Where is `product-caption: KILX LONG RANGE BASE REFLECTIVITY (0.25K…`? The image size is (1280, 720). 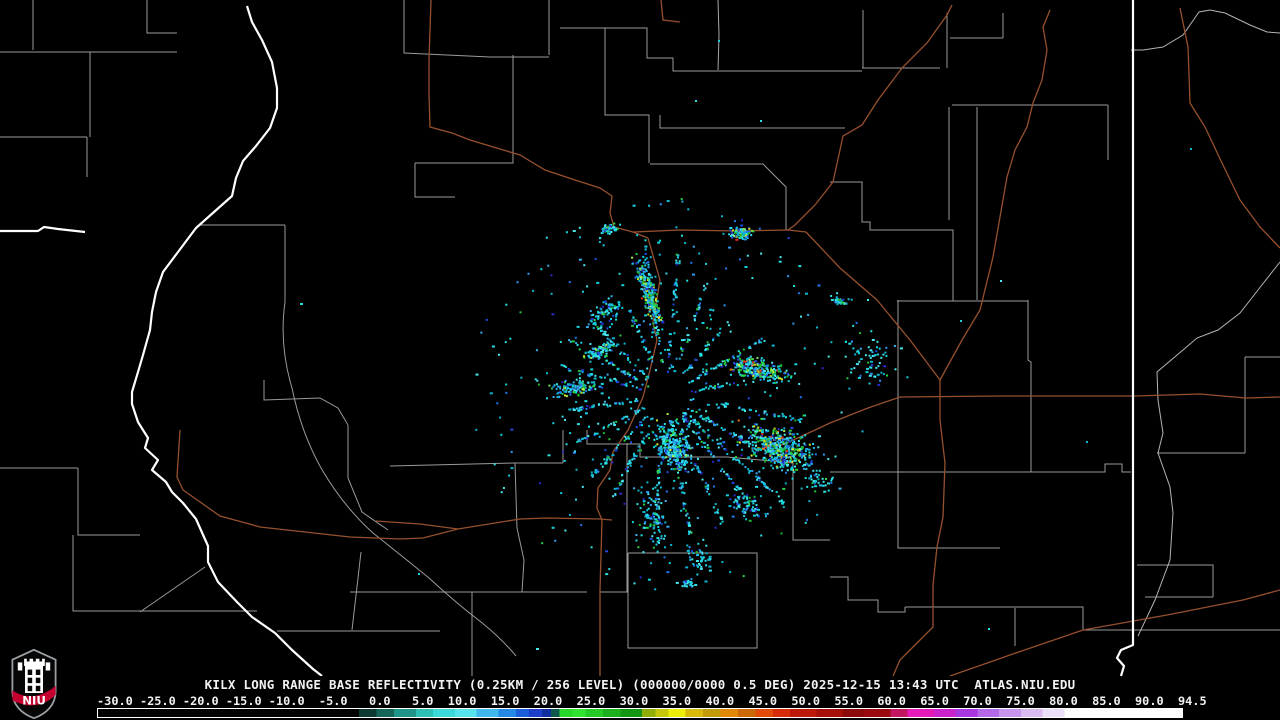 product-caption: KILX LONG RANGE BASE REFLECTIVITY (0.25K… is located at coordinates (640, 684).